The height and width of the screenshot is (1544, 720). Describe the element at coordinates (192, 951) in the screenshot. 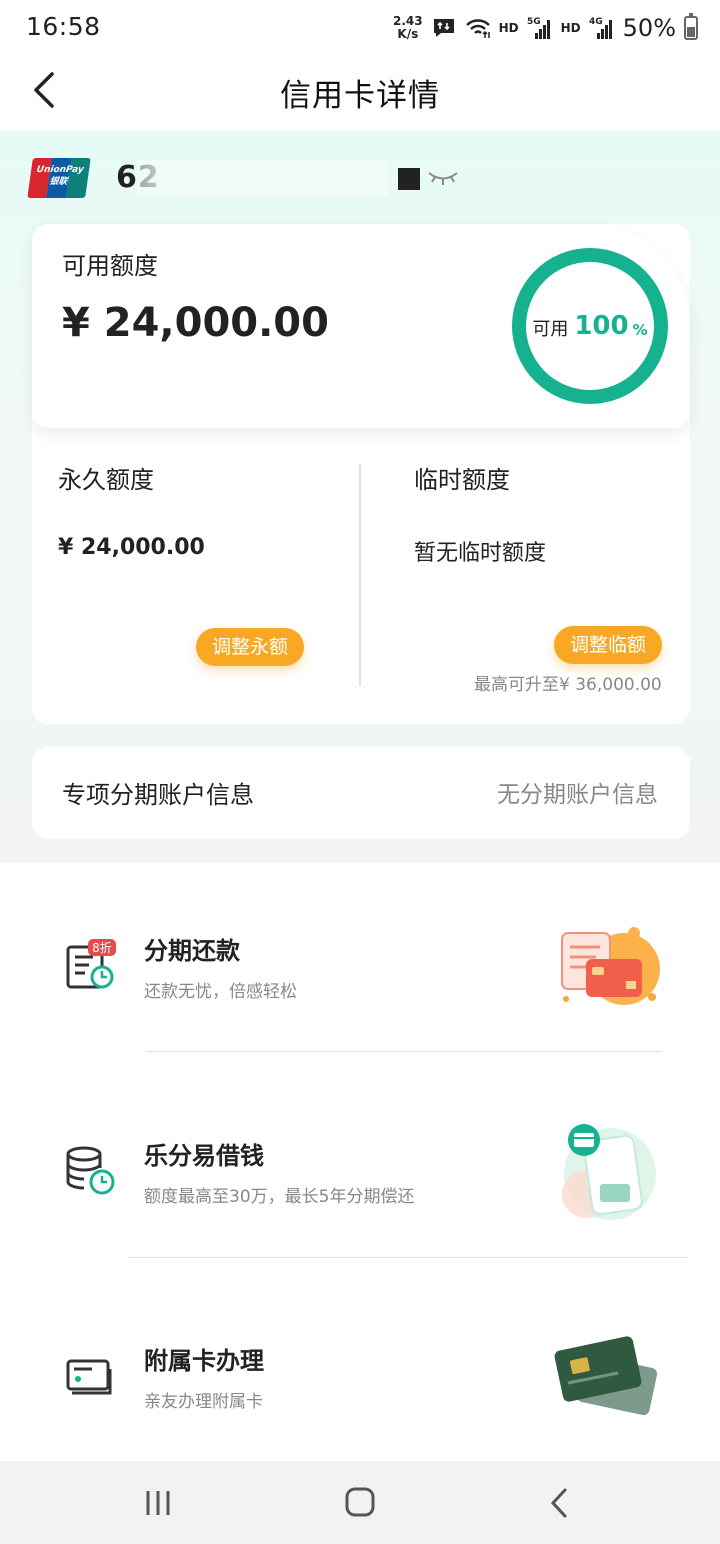

I see `service-title: 分期还款` at that location.